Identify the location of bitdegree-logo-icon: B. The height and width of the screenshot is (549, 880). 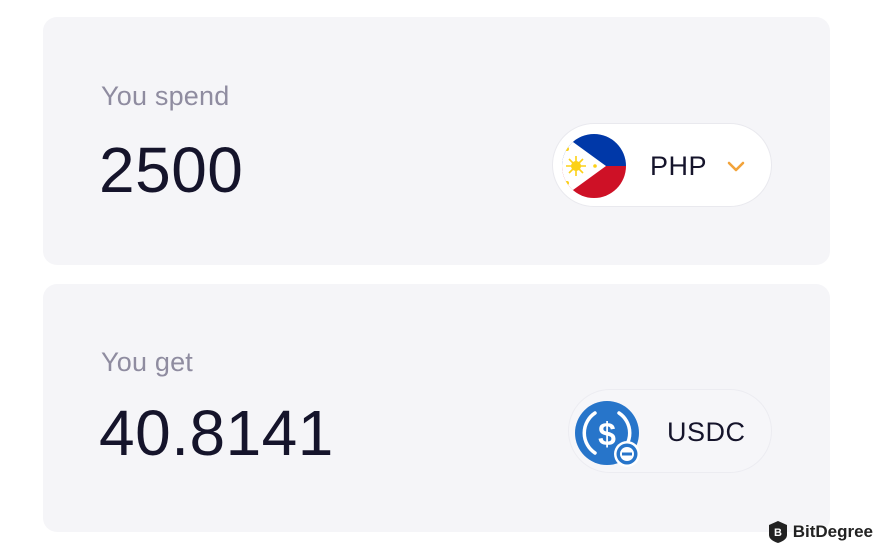
(777, 532).